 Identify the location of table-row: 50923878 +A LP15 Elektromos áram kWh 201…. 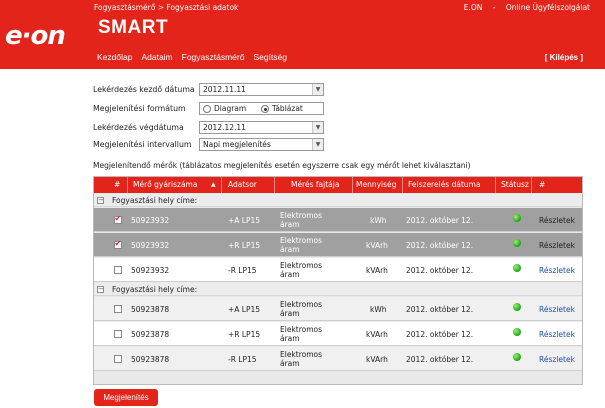
(338, 309).